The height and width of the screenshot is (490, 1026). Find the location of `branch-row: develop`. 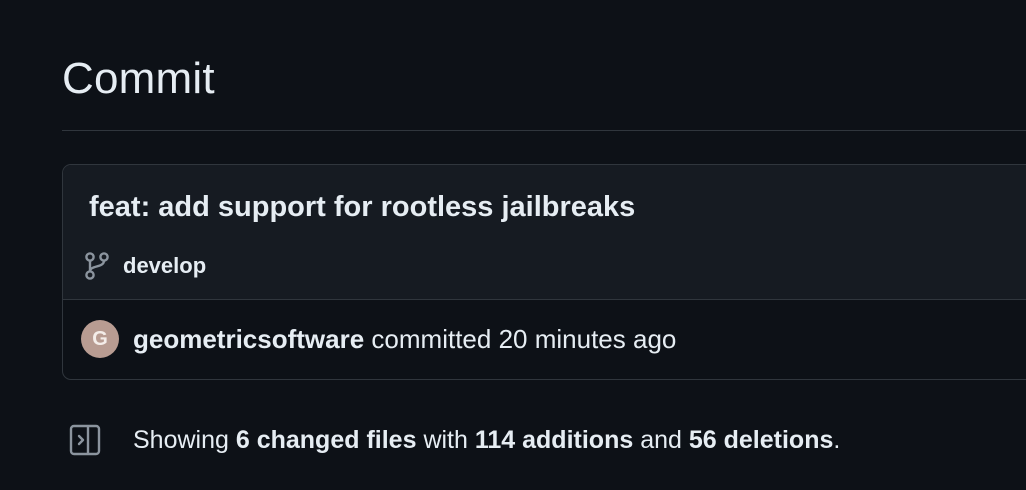

branch-row: develop is located at coordinates (144, 266).